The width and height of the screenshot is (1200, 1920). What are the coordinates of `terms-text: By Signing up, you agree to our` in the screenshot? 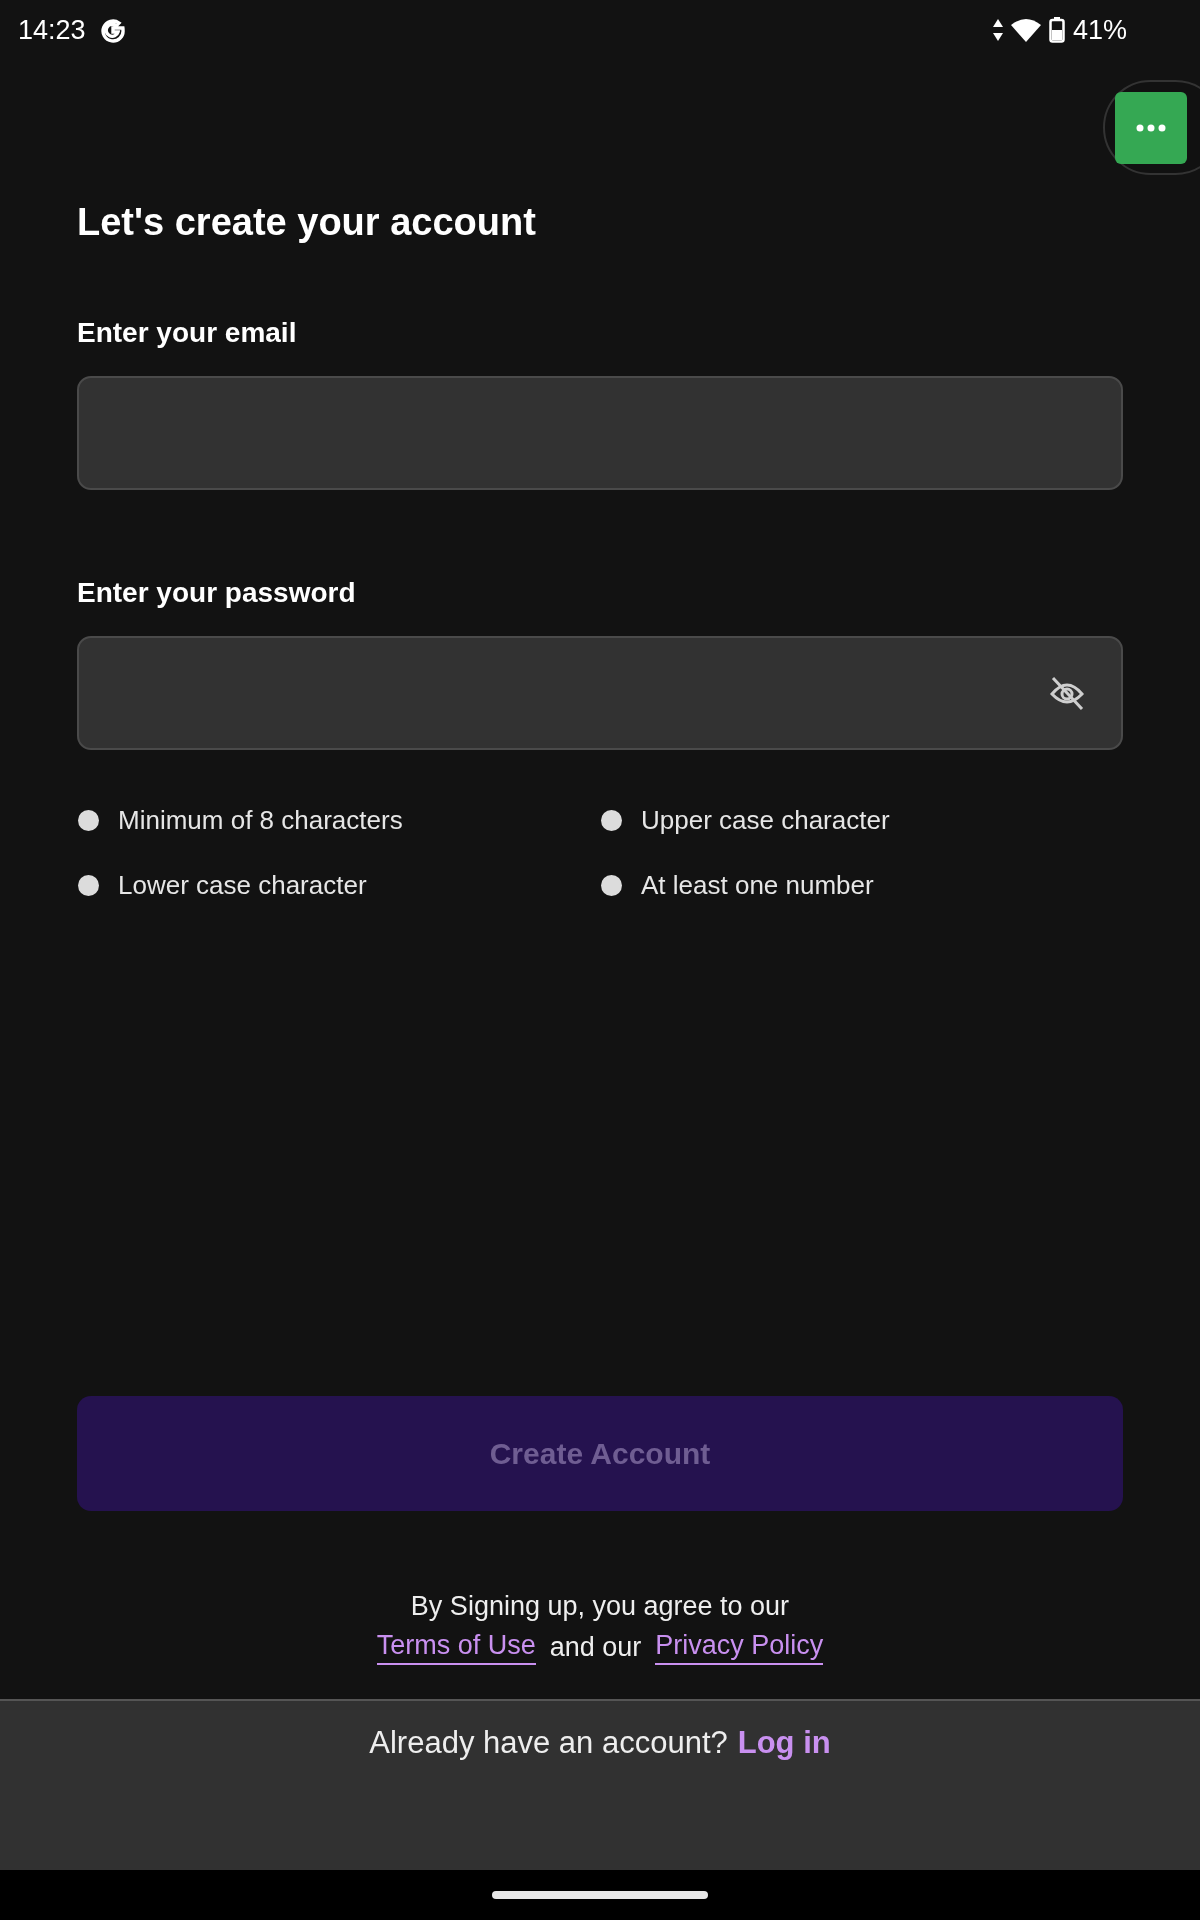 It's located at (600, 1606).